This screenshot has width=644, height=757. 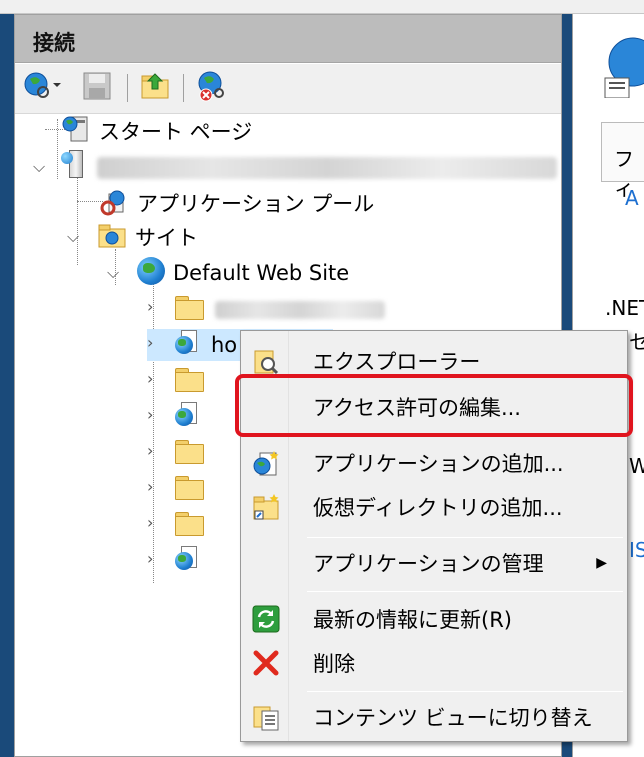 What do you see at coordinates (151, 273) in the screenshot?
I see `globe-icon` at bounding box center [151, 273].